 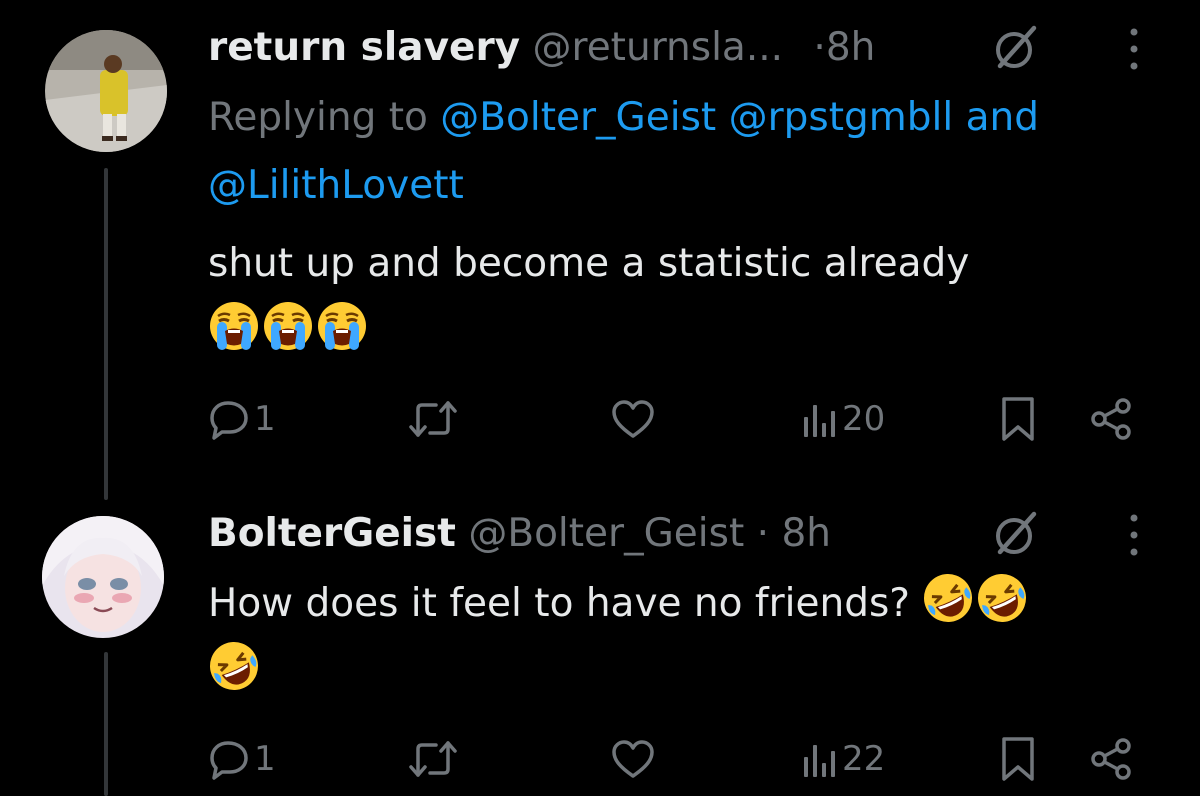 What do you see at coordinates (678, 759) in the screenshot?
I see `tweet-actions: 1 22` at bounding box center [678, 759].